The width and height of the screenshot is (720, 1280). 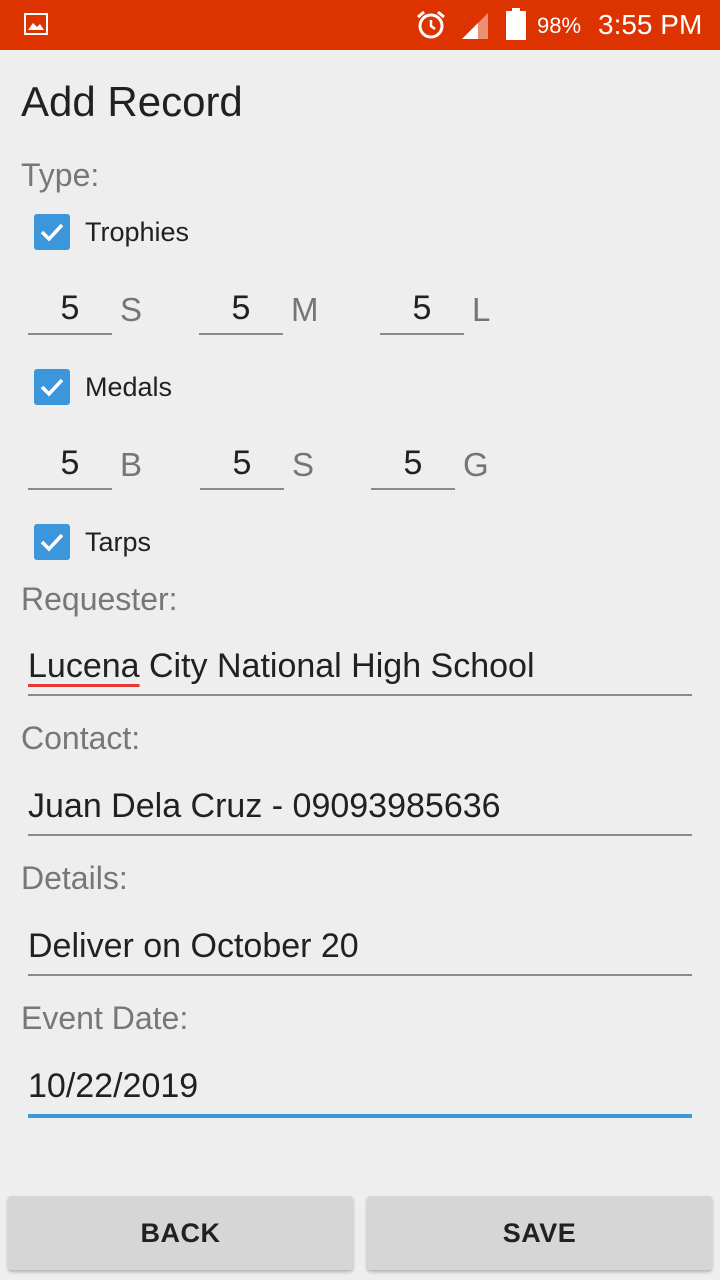 What do you see at coordinates (60, 175) in the screenshot?
I see `type-label: Type:` at bounding box center [60, 175].